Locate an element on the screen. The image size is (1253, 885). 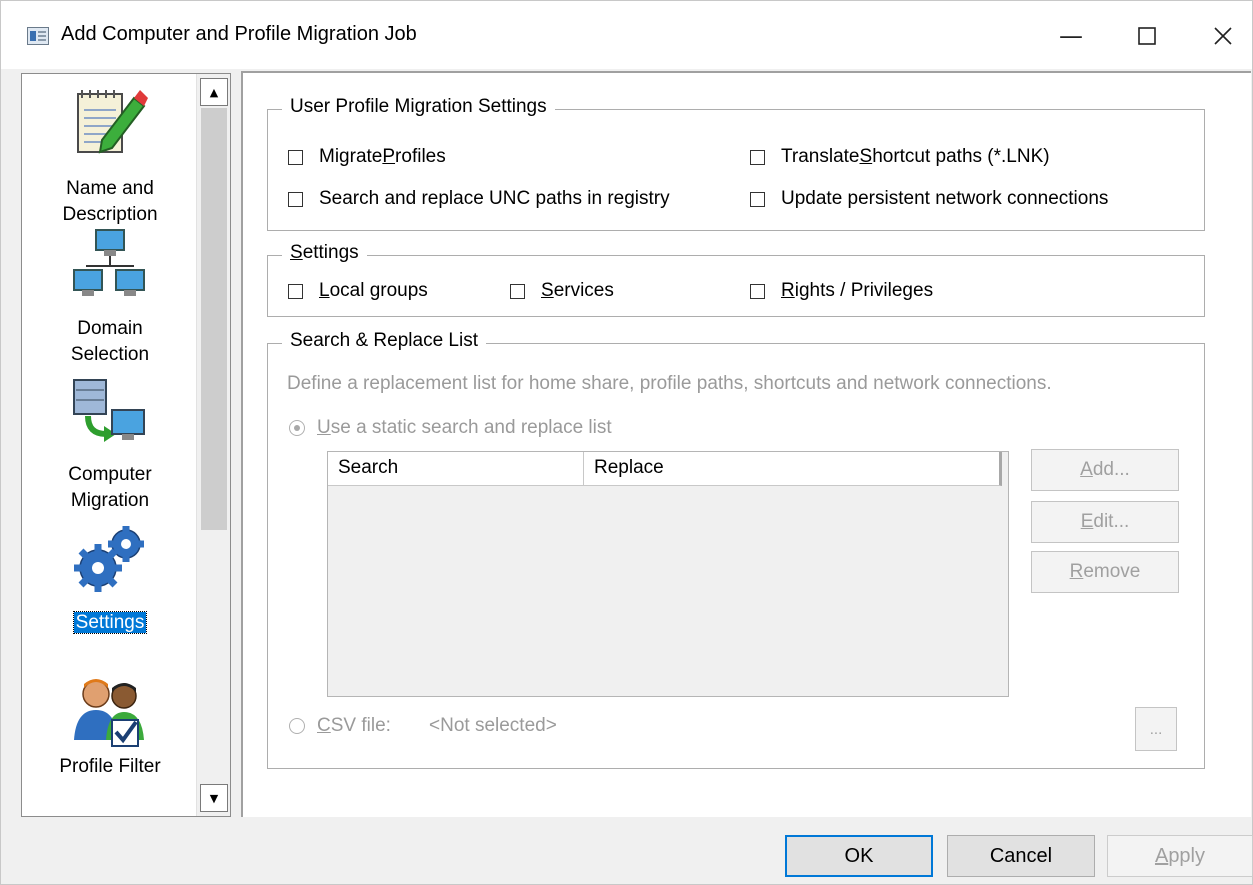
window-title: Add Computer and Profile Migration Job is located at coordinates (239, 34).